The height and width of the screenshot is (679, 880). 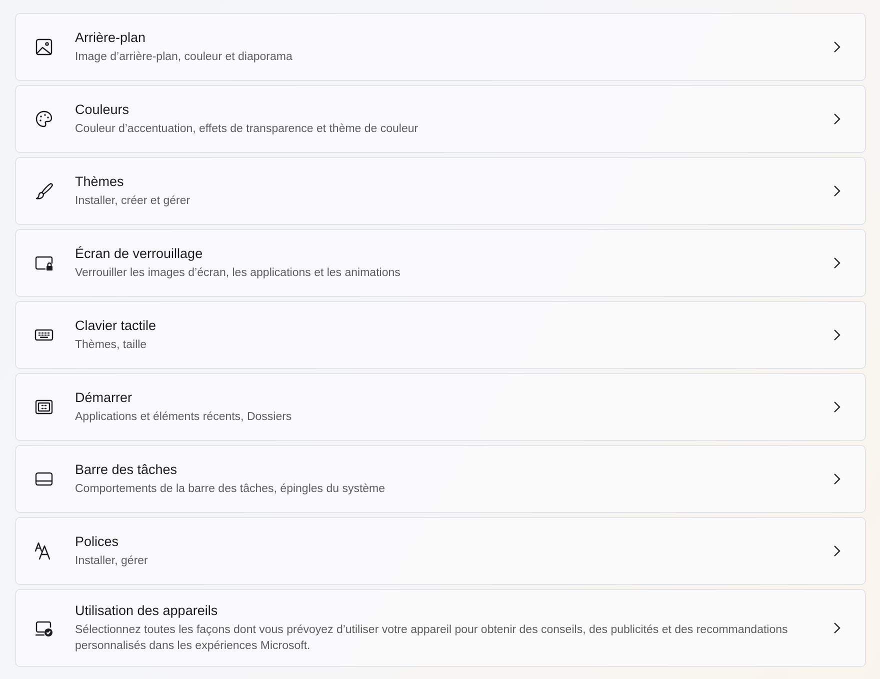 What do you see at coordinates (97, 542) in the screenshot?
I see `card-title: Polices` at bounding box center [97, 542].